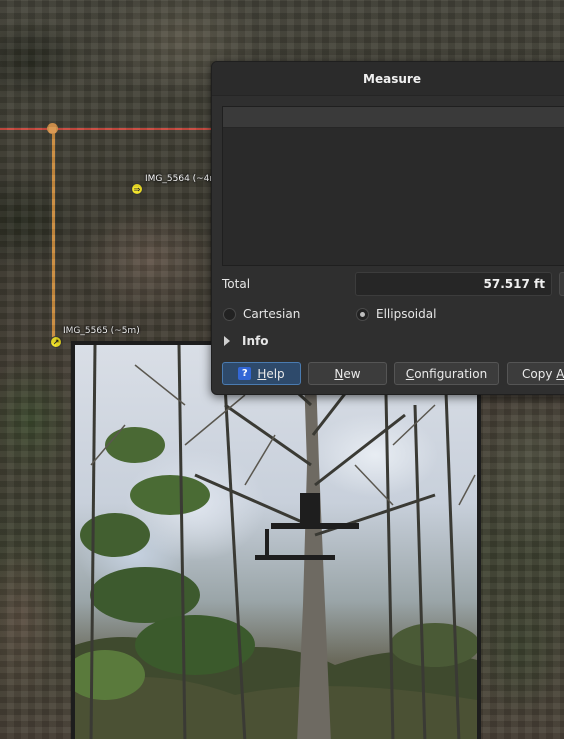 The image size is (564, 739). Describe the element at coordinates (101, 331) in the screenshot. I see `photo-marker-label: IMG_5565 (~5m)` at that location.